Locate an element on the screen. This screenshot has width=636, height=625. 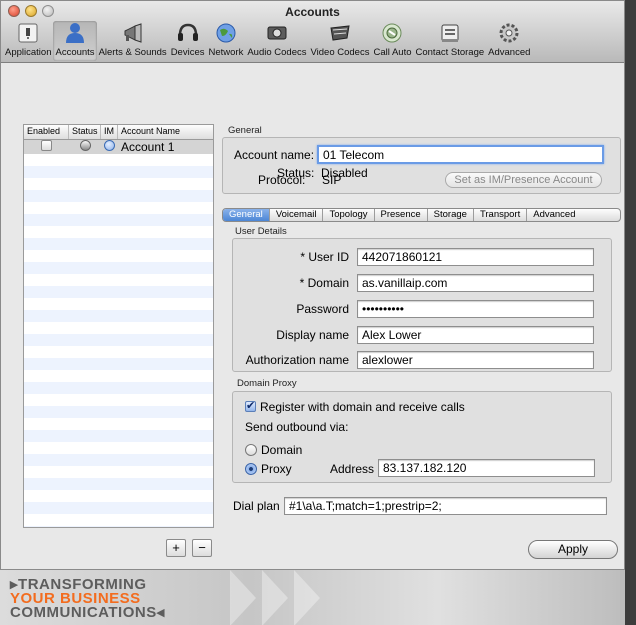
toolbar-label: Contact Storage is located at coordinates (450, 52).